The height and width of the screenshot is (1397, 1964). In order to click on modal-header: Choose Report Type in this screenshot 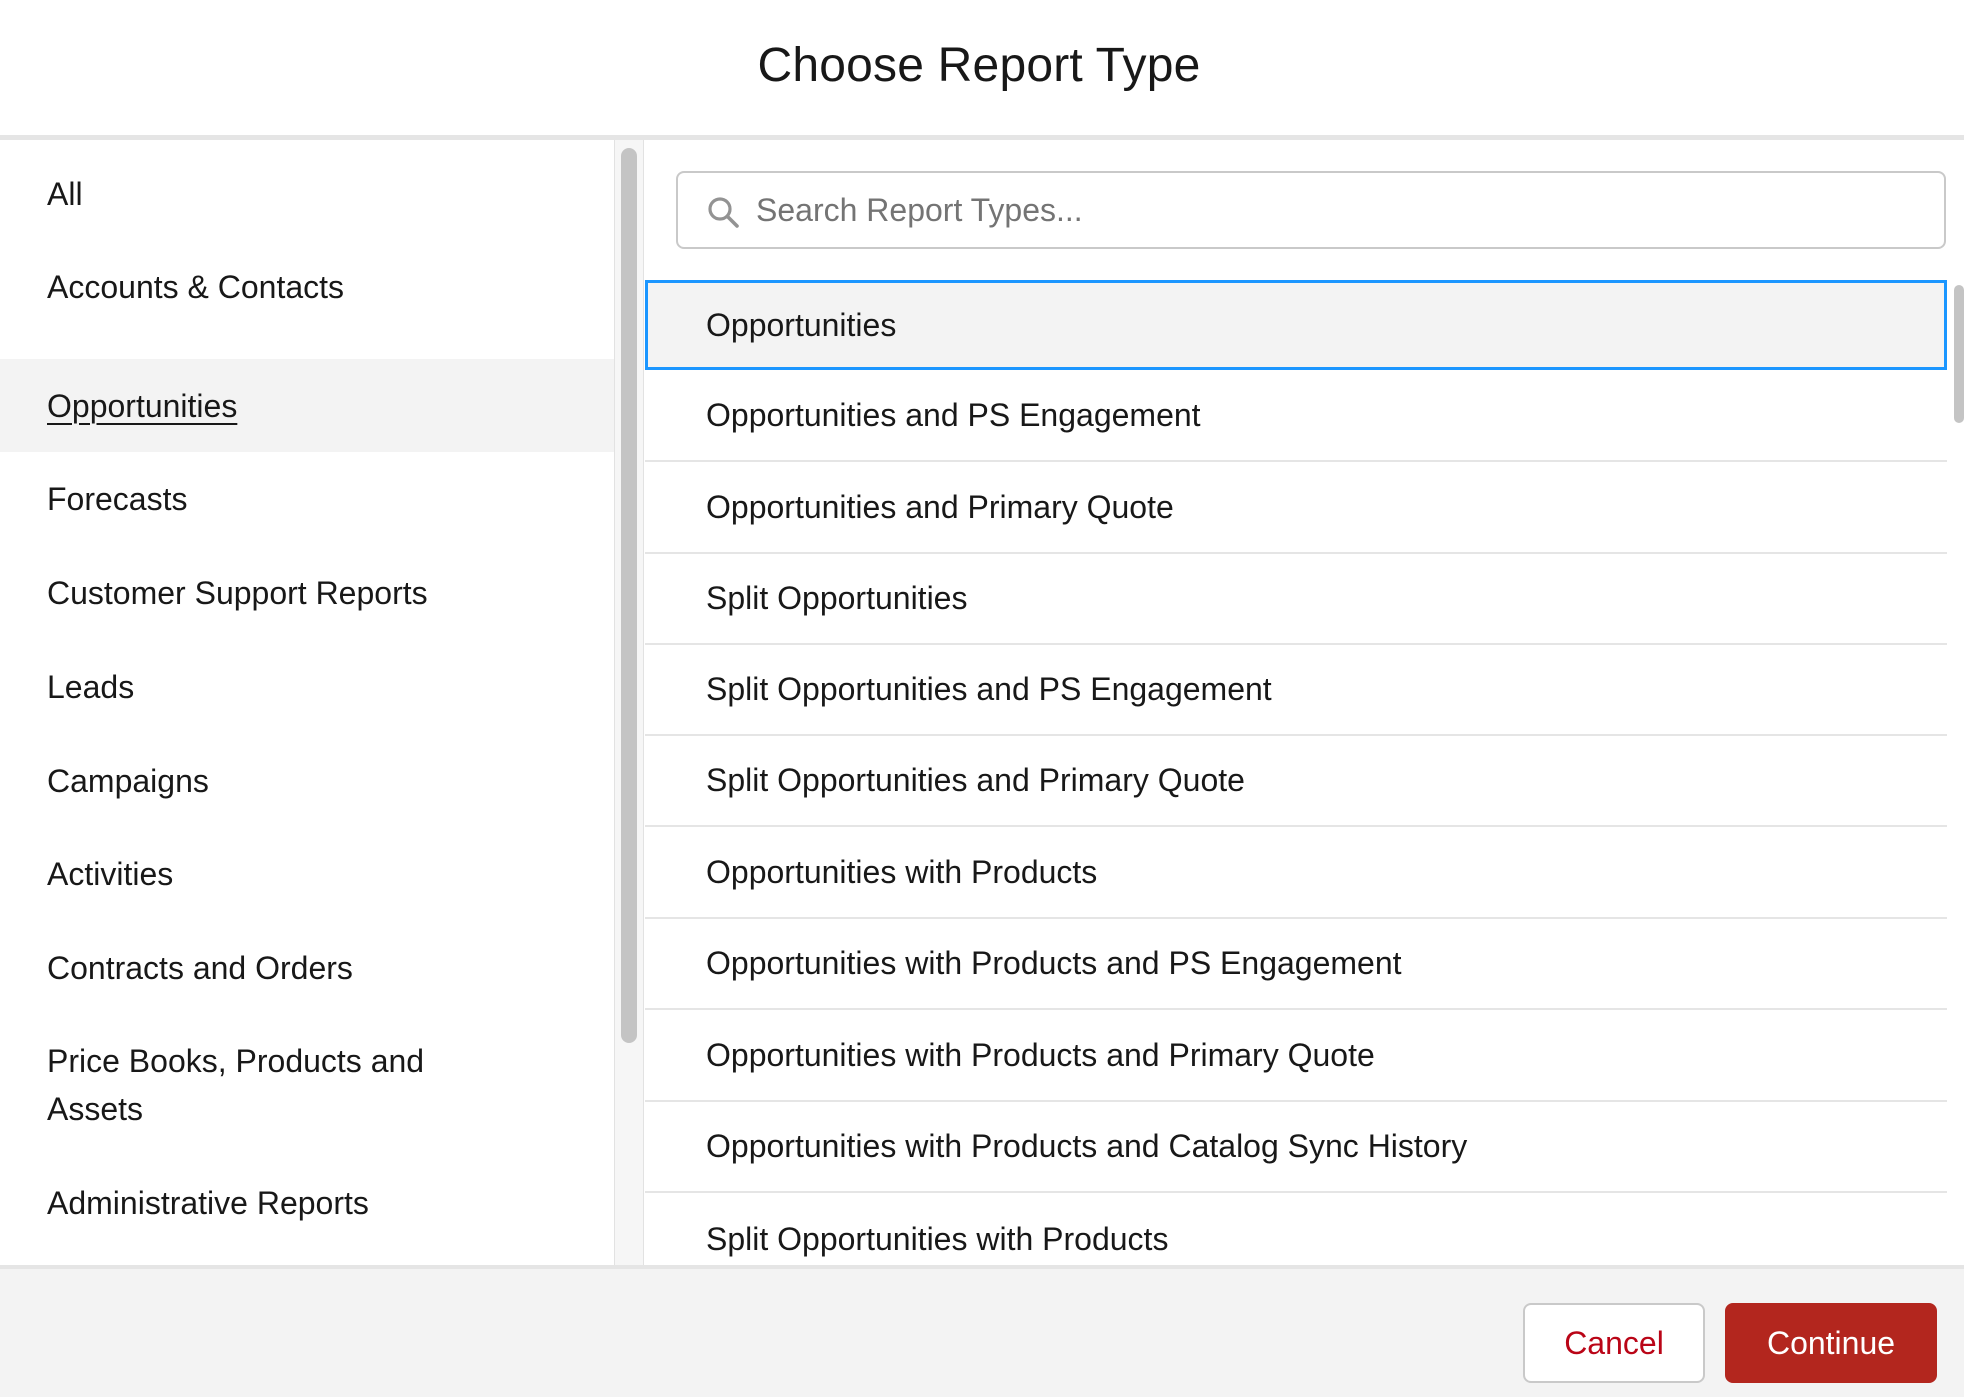, I will do `click(982, 67)`.